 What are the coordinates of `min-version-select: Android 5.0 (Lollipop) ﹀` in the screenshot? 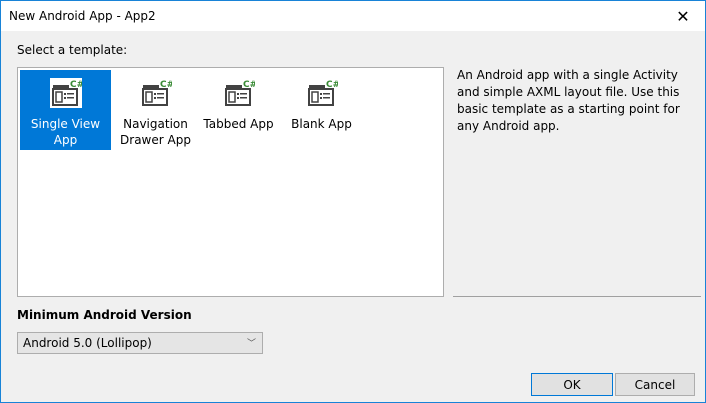 It's located at (140, 343).